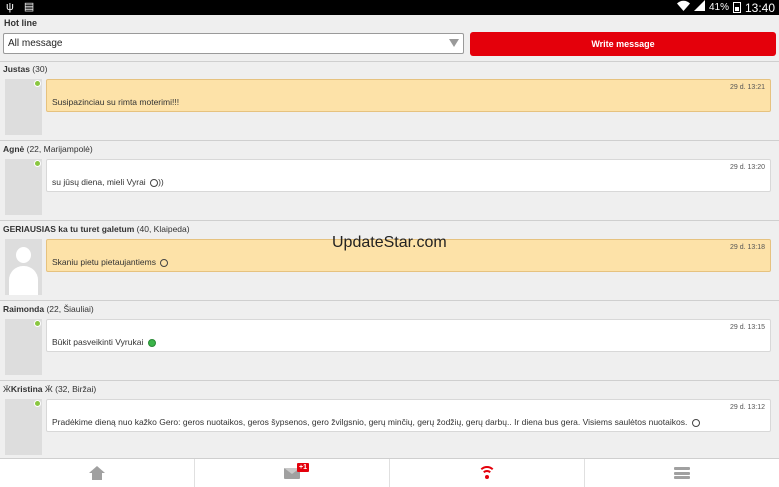 Image resolution: width=779 pixels, height=487 pixels. What do you see at coordinates (108, 182) in the screenshot?
I see `message-text: su jūsų diena, mieli Vyrai ))` at bounding box center [108, 182].